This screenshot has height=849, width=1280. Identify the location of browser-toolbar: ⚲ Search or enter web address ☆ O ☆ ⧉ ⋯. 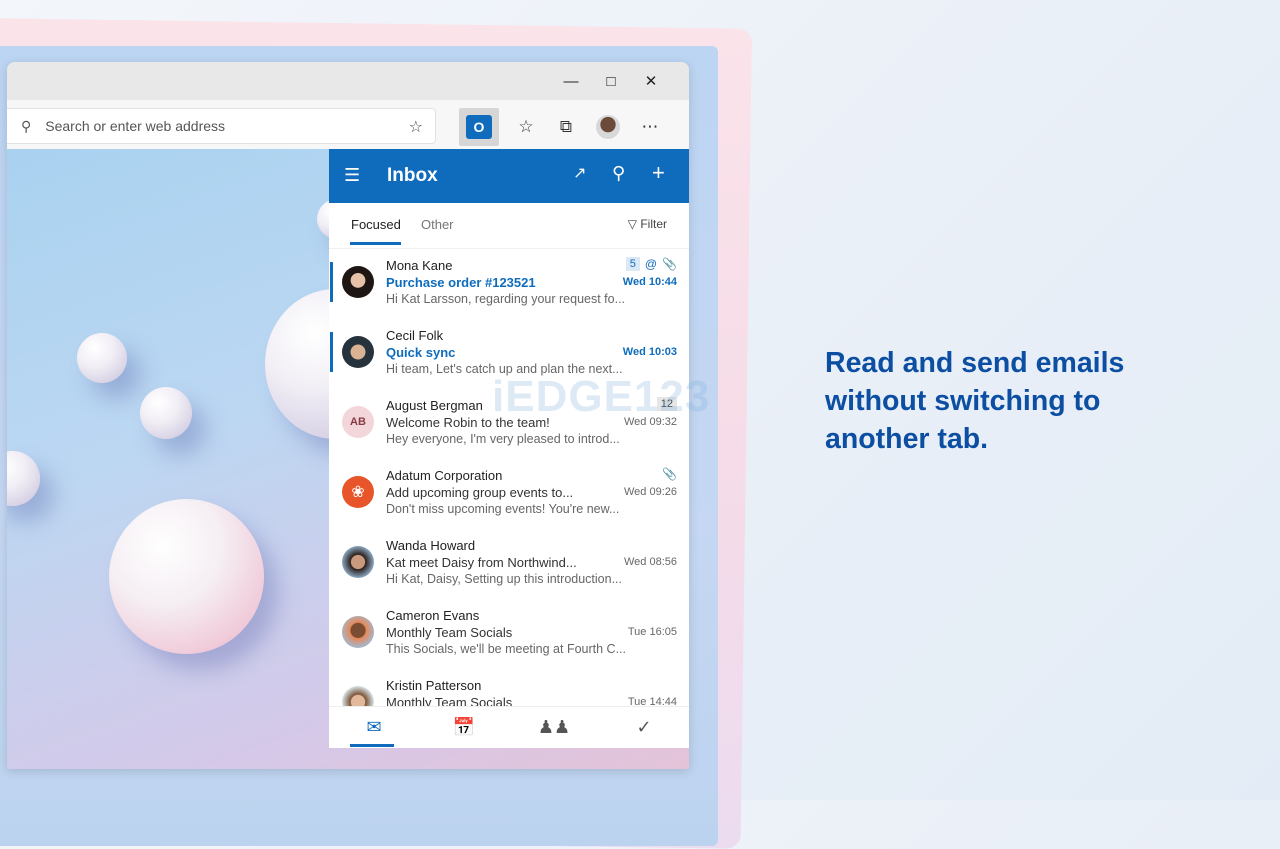
(348, 124).